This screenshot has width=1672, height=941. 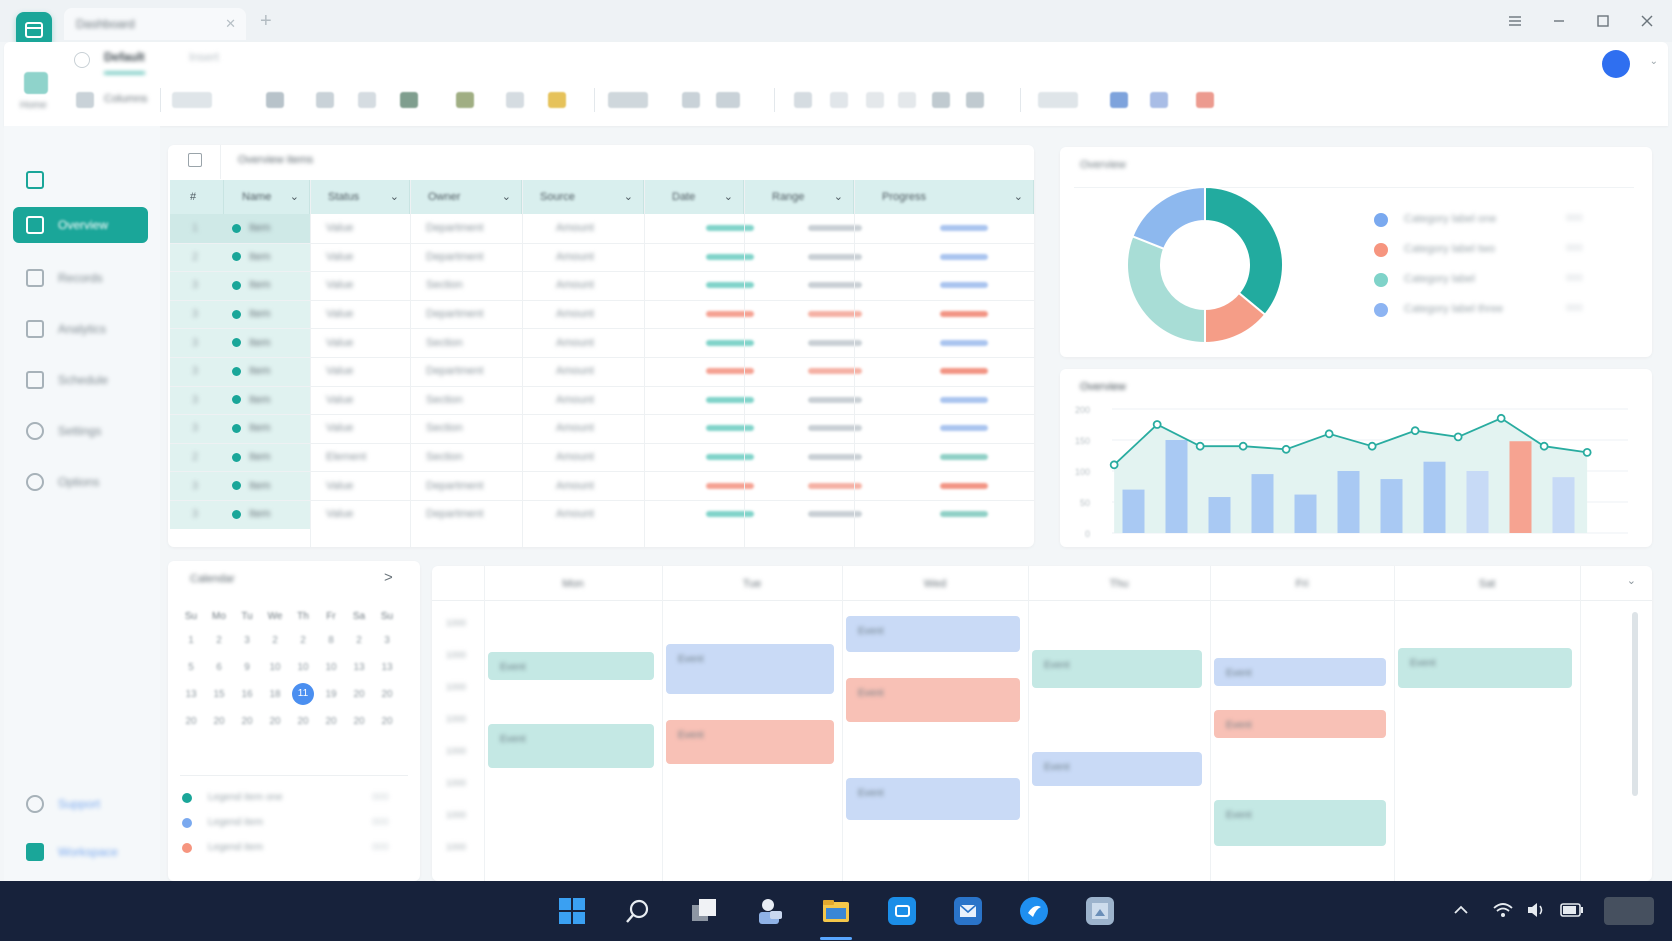 What do you see at coordinates (902, 911) in the screenshot?
I see `store-icon` at bounding box center [902, 911].